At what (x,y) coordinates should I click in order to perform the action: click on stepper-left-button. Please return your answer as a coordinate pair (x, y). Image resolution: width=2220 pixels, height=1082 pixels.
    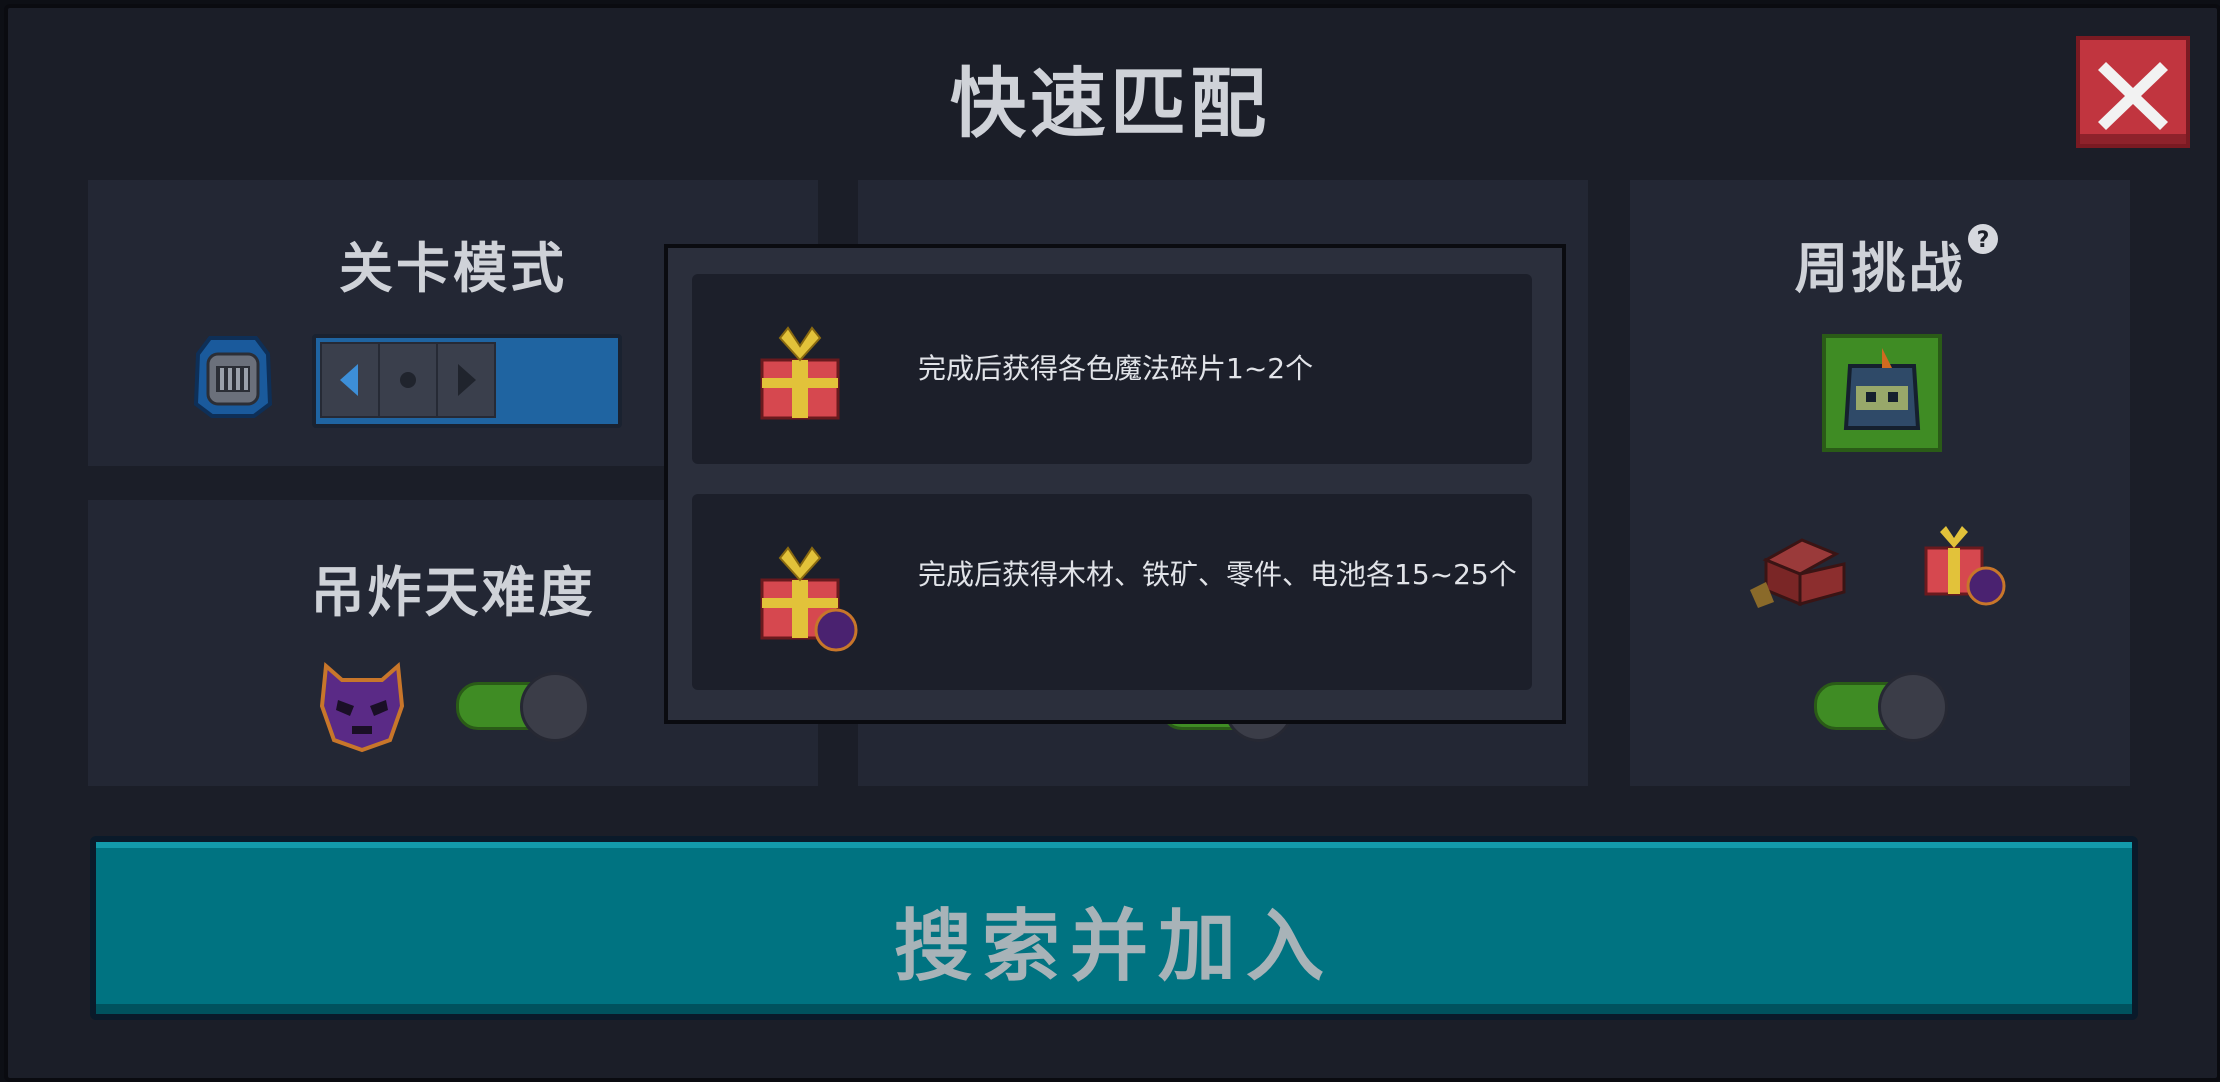
    Looking at the image, I should click on (350, 380).